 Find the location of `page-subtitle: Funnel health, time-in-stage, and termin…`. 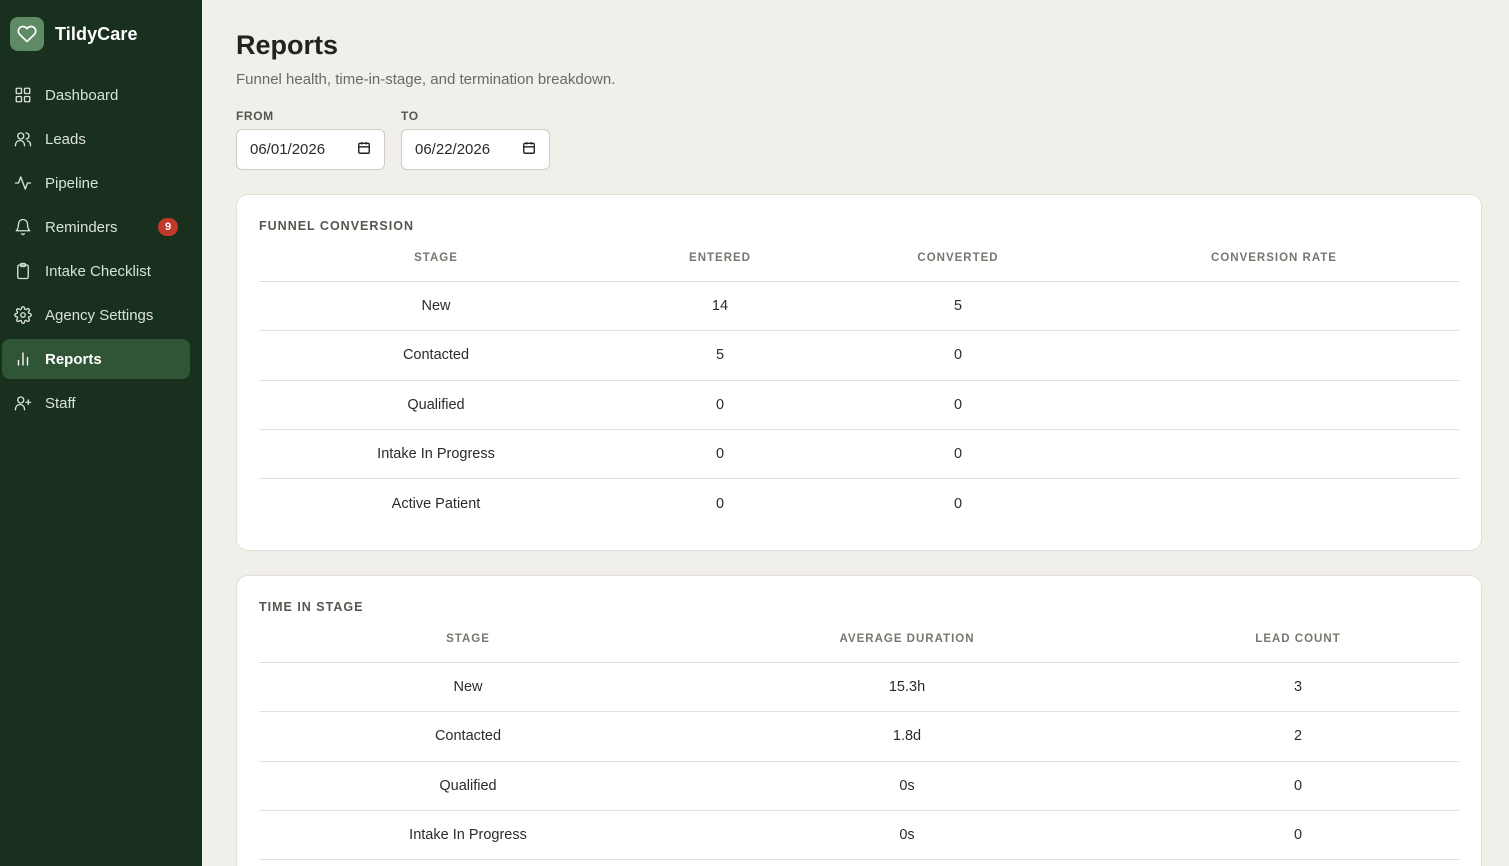

page-subtitle: Funnel health, time-in-stage, and termin… is located at coordinates (426, 79).